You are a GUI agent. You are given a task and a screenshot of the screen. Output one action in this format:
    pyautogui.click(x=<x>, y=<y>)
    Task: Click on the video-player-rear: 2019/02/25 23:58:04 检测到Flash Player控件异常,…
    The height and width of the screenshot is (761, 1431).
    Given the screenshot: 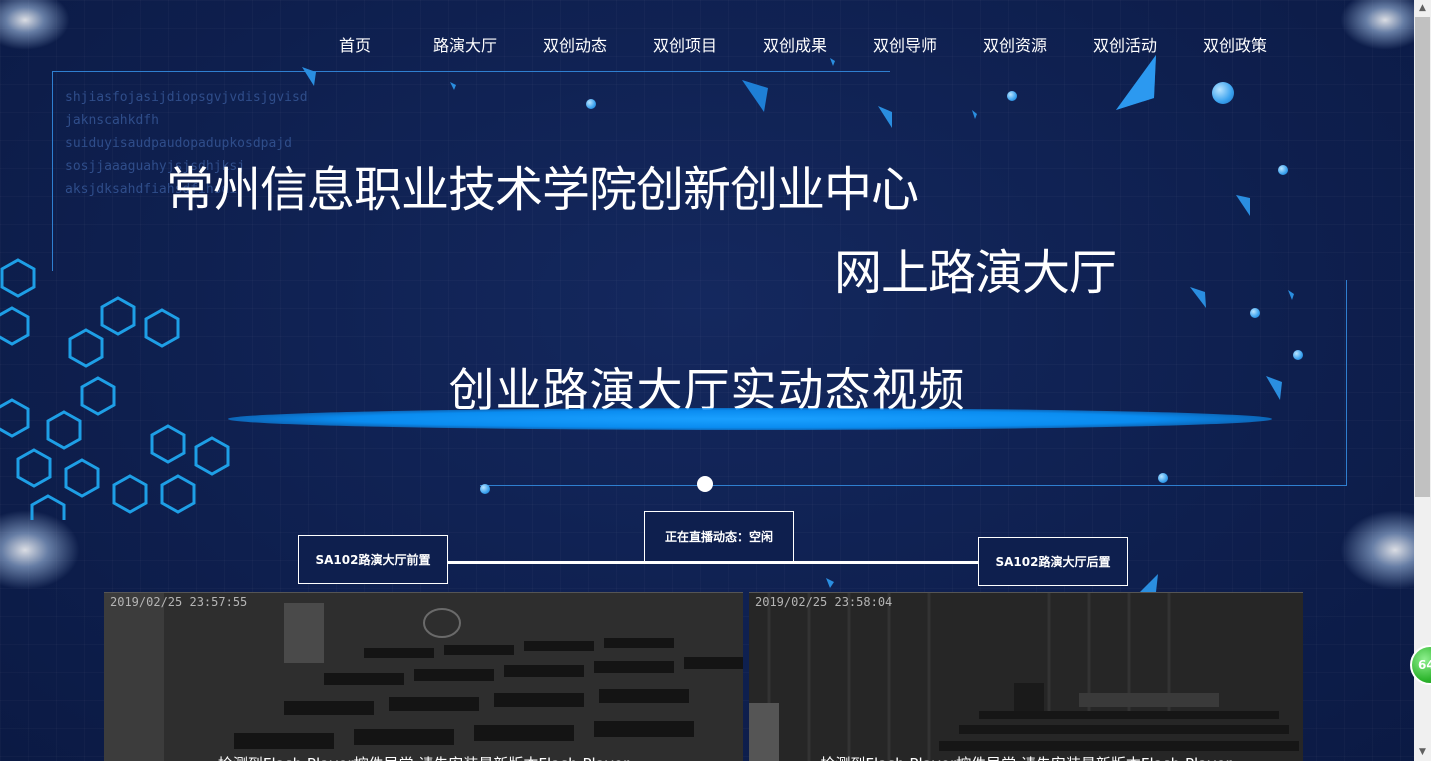 What is the action you would take?
    pyautogui.click(x=1026, y=676)
    